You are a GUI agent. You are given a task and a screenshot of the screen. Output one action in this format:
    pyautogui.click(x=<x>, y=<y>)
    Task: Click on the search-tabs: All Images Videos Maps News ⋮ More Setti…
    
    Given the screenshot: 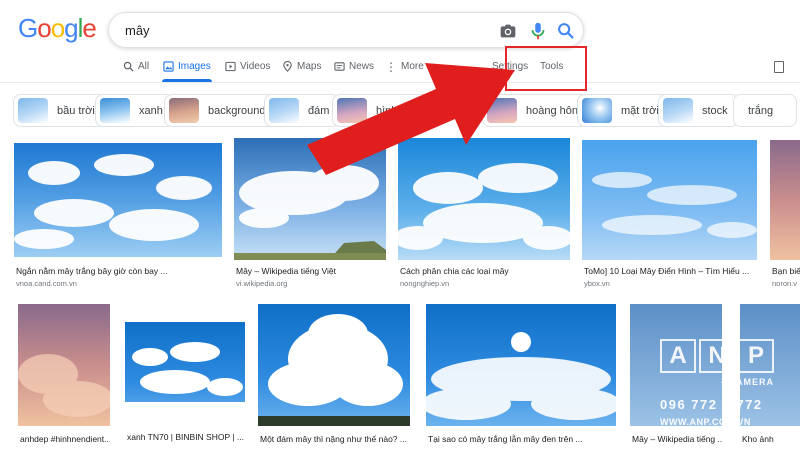 What is the action you would take?
    pyautogui.click(x=400, y=69)
    